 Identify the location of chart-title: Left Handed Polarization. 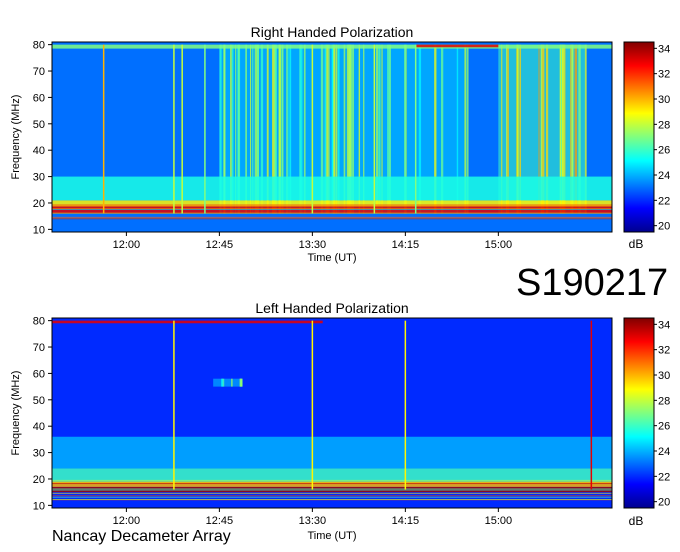
(331, 308).